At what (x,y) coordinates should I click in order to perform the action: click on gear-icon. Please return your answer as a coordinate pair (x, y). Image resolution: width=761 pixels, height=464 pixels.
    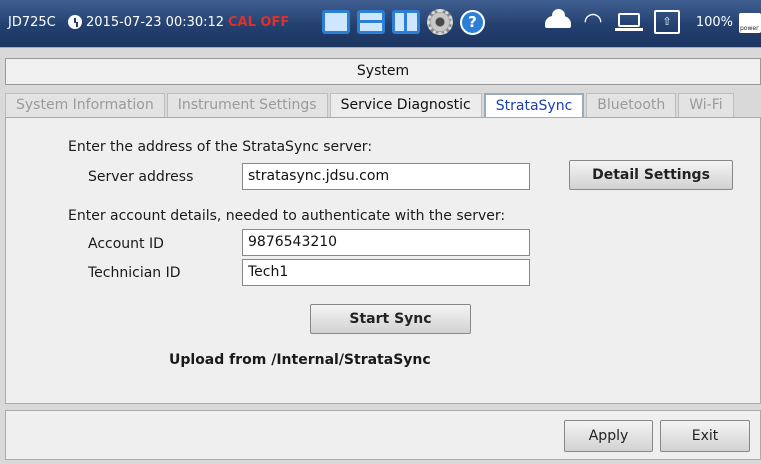
    Looking at the image, I should click on (440, 22).